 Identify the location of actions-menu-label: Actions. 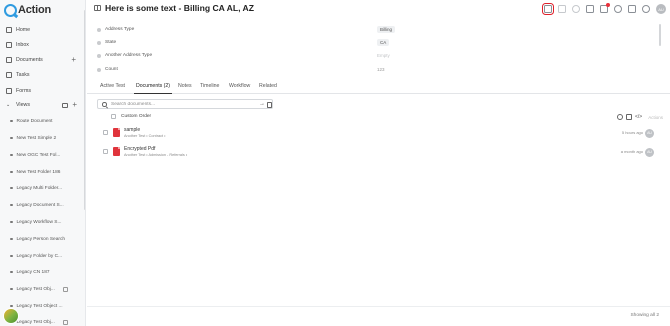
(655, 117).